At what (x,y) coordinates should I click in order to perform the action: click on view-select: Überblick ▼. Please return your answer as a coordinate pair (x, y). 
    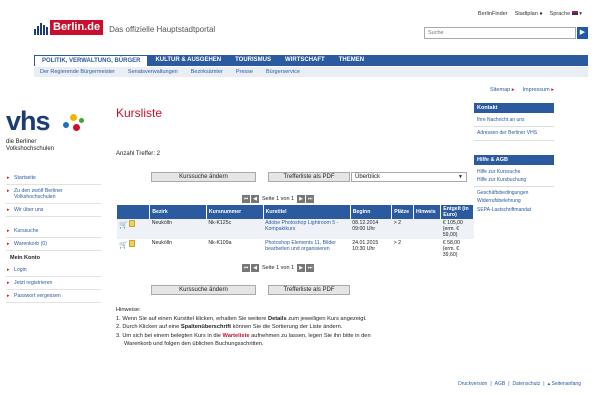
    Looking at the image, I should click on (409, 177).